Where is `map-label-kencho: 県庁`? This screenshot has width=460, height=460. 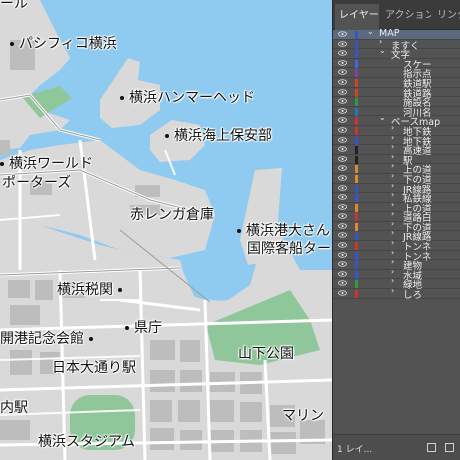 map-label-kencho: 県庁 is located at coordinates (143, 328).